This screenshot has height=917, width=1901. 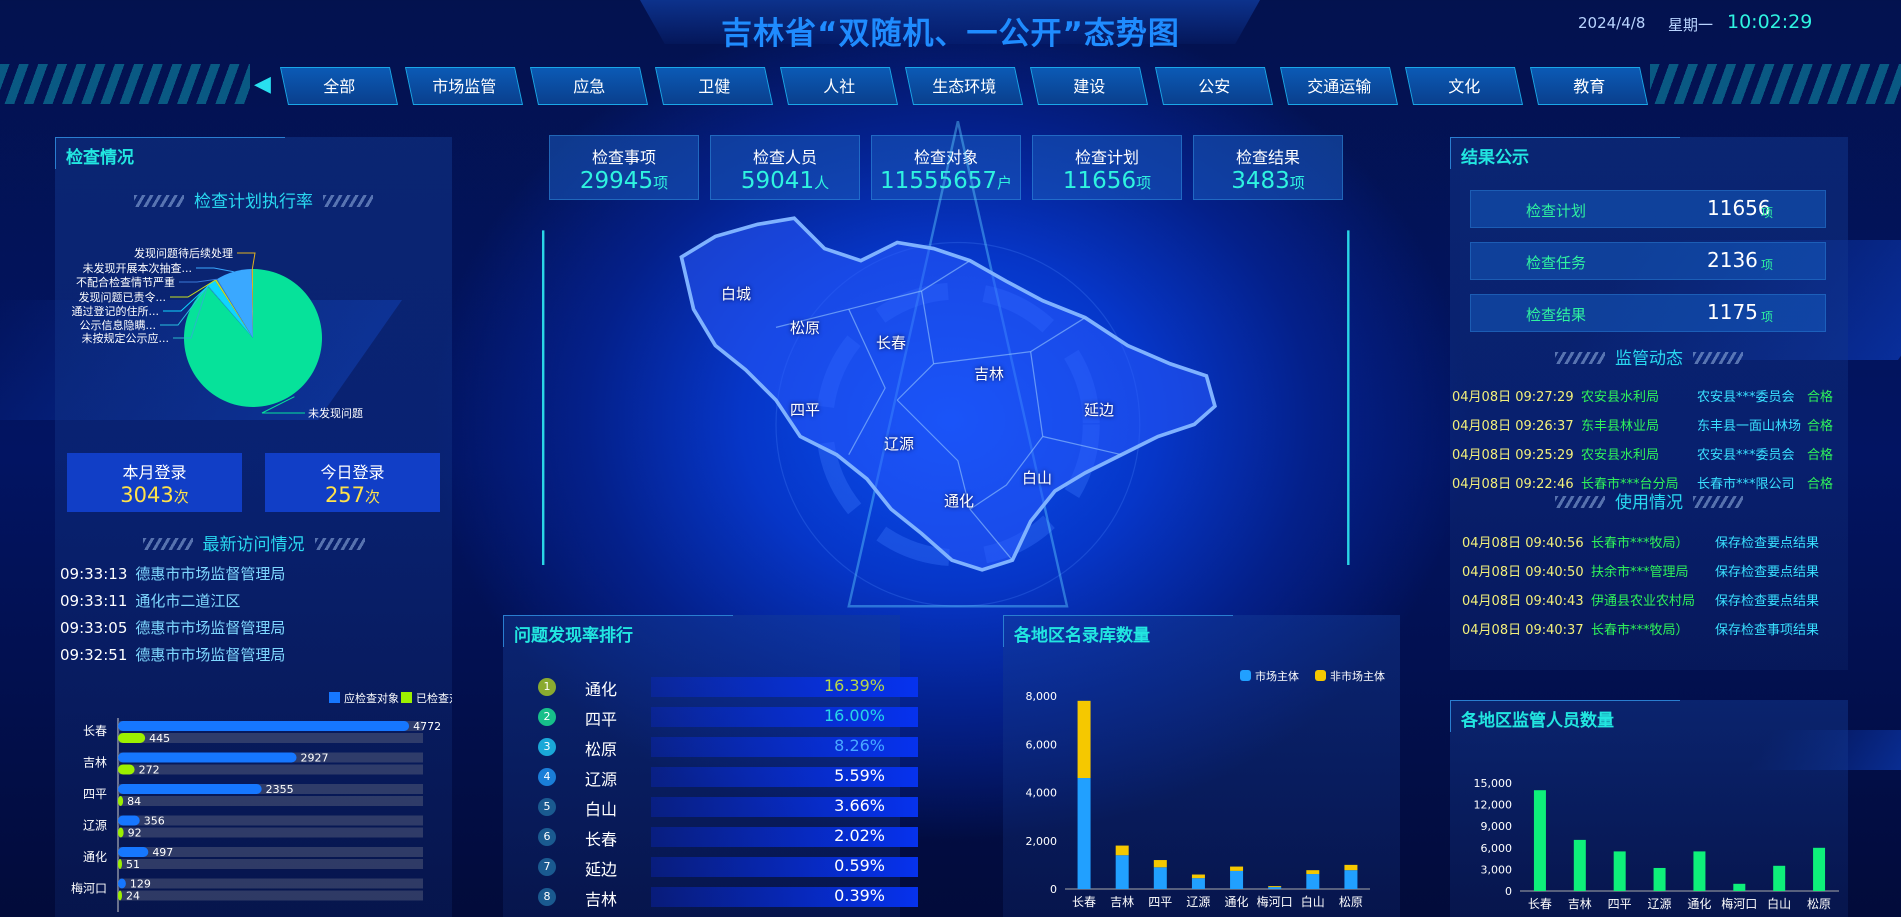 What do you see at coordinates (891, 342) in the screenshot?
I see `map-region-label: 长春` at bounding box center [891, 342].